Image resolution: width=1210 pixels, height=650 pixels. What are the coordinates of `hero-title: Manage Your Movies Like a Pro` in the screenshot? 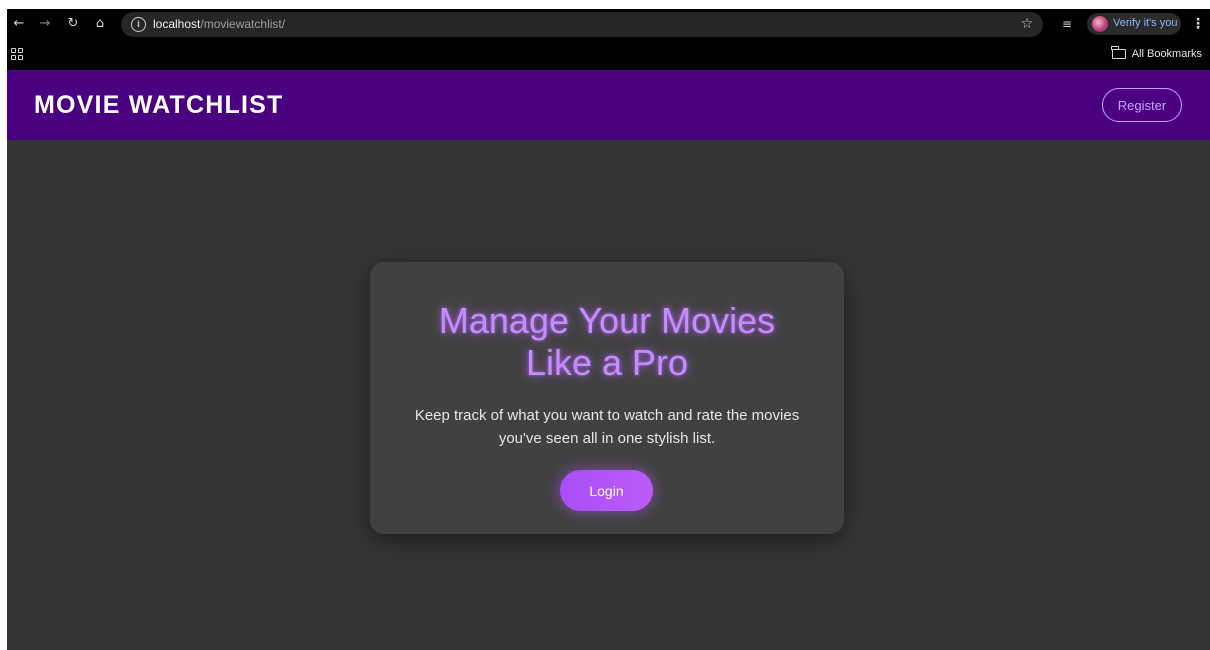 It's located at (607, 342).